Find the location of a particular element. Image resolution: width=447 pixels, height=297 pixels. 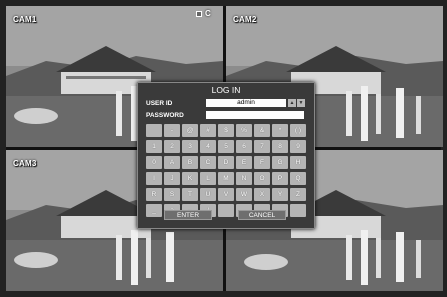

keyboard-key: S is located at coordinates (172, 194).